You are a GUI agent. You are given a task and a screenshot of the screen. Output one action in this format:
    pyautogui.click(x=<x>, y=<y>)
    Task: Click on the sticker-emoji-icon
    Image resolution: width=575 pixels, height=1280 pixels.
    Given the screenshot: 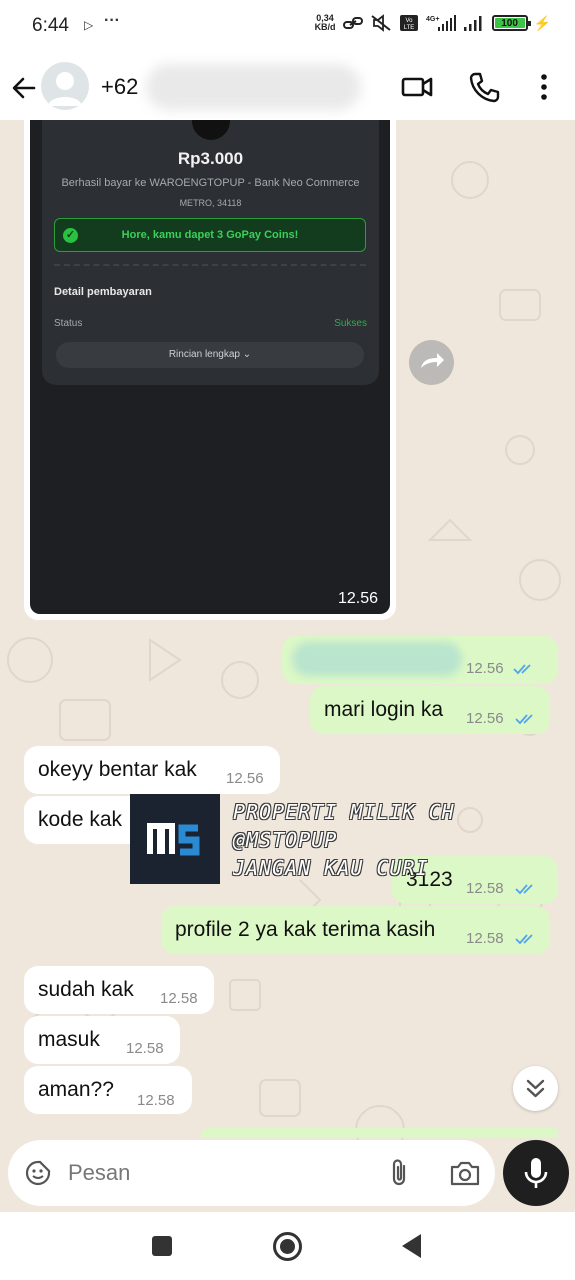 What is the action you would take?
    pyautogui.click(x=38, y=1173)
    